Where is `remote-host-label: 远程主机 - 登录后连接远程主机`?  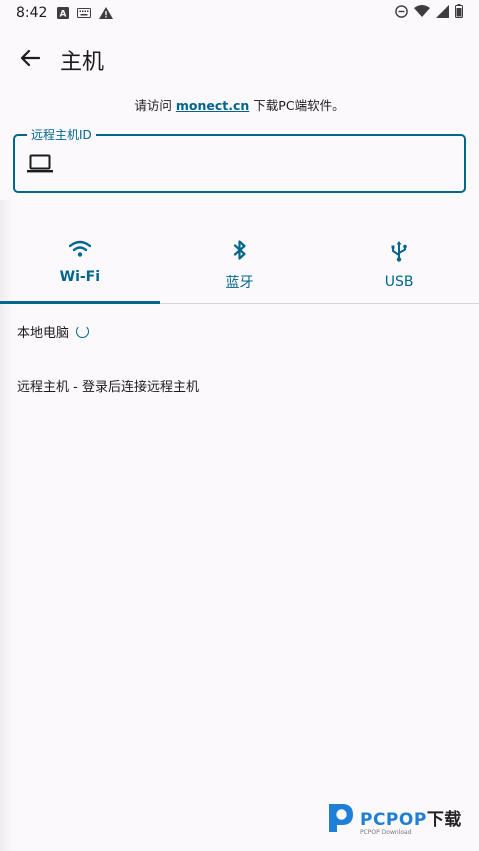
remote-host-label: 远程主机 - 登录后连接远程主机 is located at coordinates (108, 387).